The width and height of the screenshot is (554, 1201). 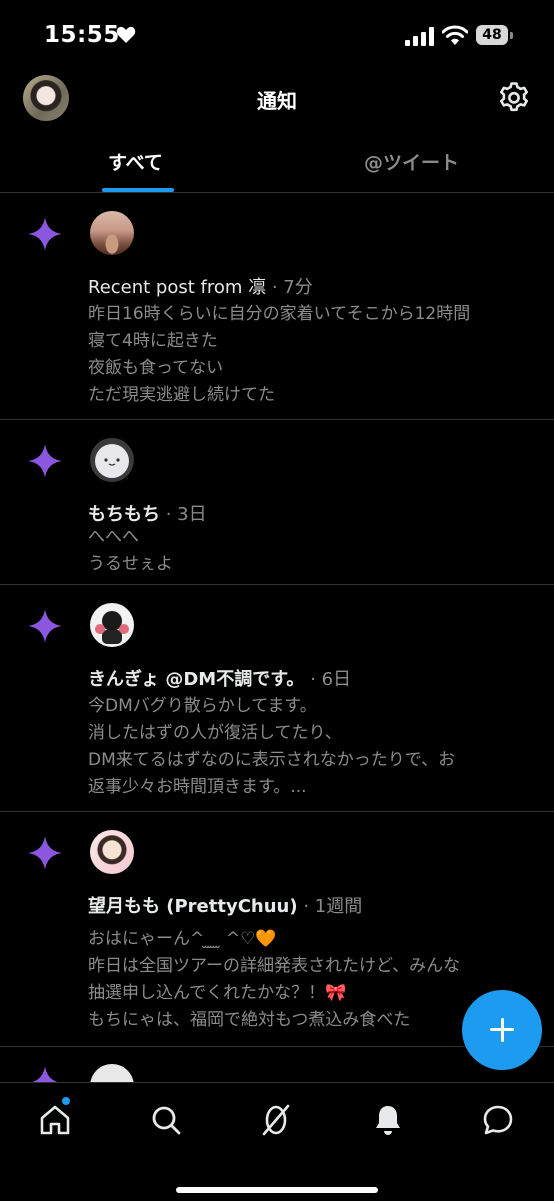 What do you see at coordinates (130, 550) in the screenshot?
I see `notification-body: へへへ うるせぇよ` at bounding box center [130, 550].